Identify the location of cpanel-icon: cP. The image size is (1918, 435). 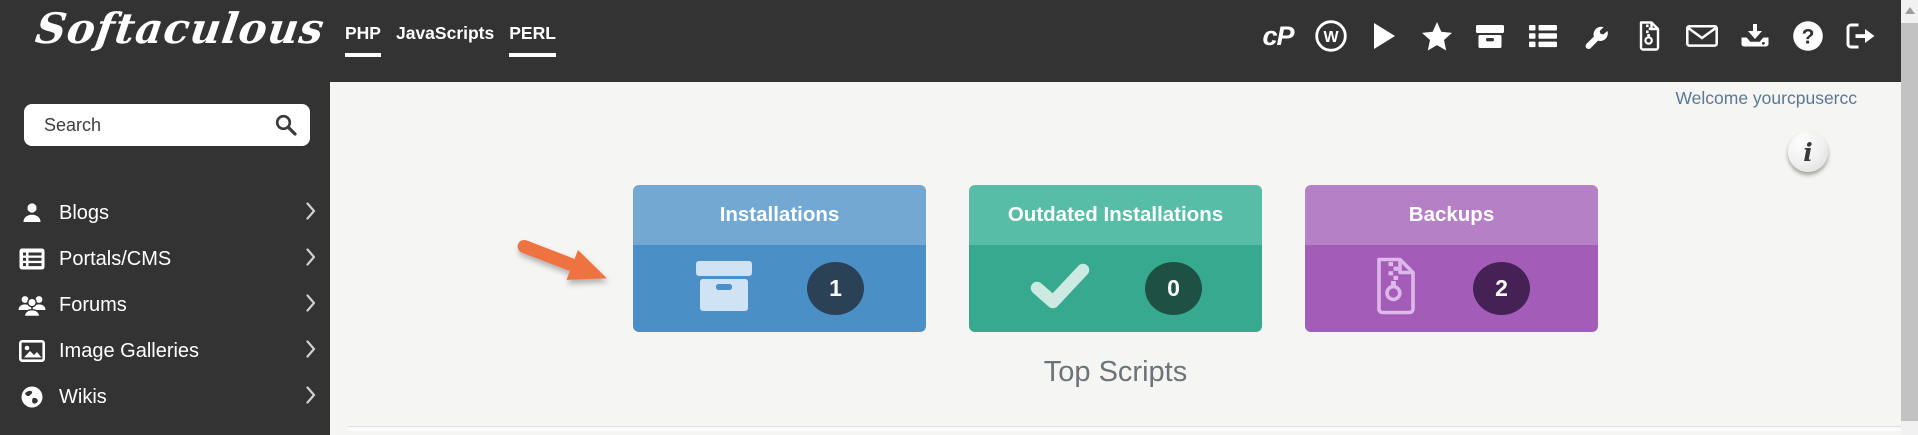
(1278, 36).